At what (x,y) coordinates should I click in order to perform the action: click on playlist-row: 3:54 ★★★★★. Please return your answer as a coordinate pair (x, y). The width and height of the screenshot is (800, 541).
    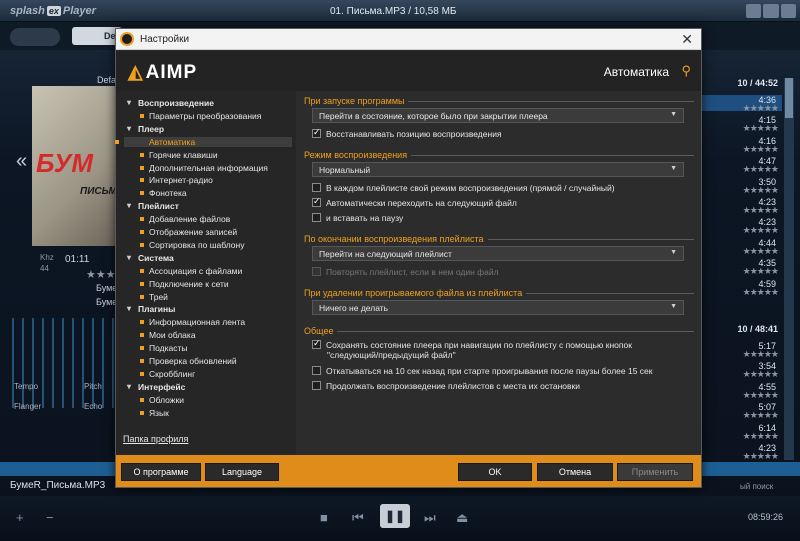
    Looking at the image, I should click on (741, 370).